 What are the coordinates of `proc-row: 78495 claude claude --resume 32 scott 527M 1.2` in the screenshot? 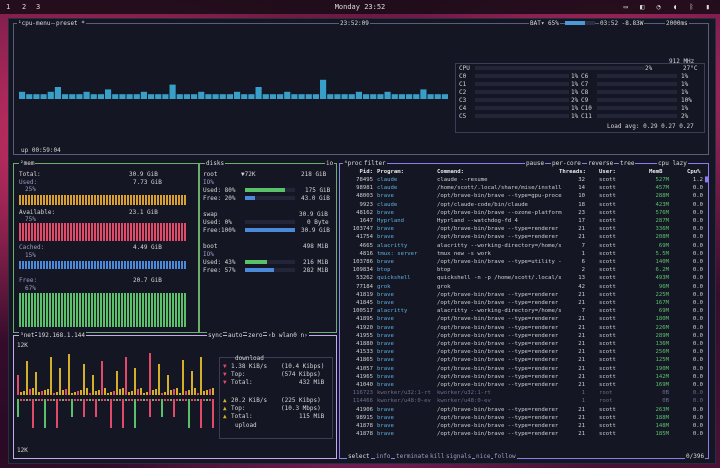 It's located at (523, 180).